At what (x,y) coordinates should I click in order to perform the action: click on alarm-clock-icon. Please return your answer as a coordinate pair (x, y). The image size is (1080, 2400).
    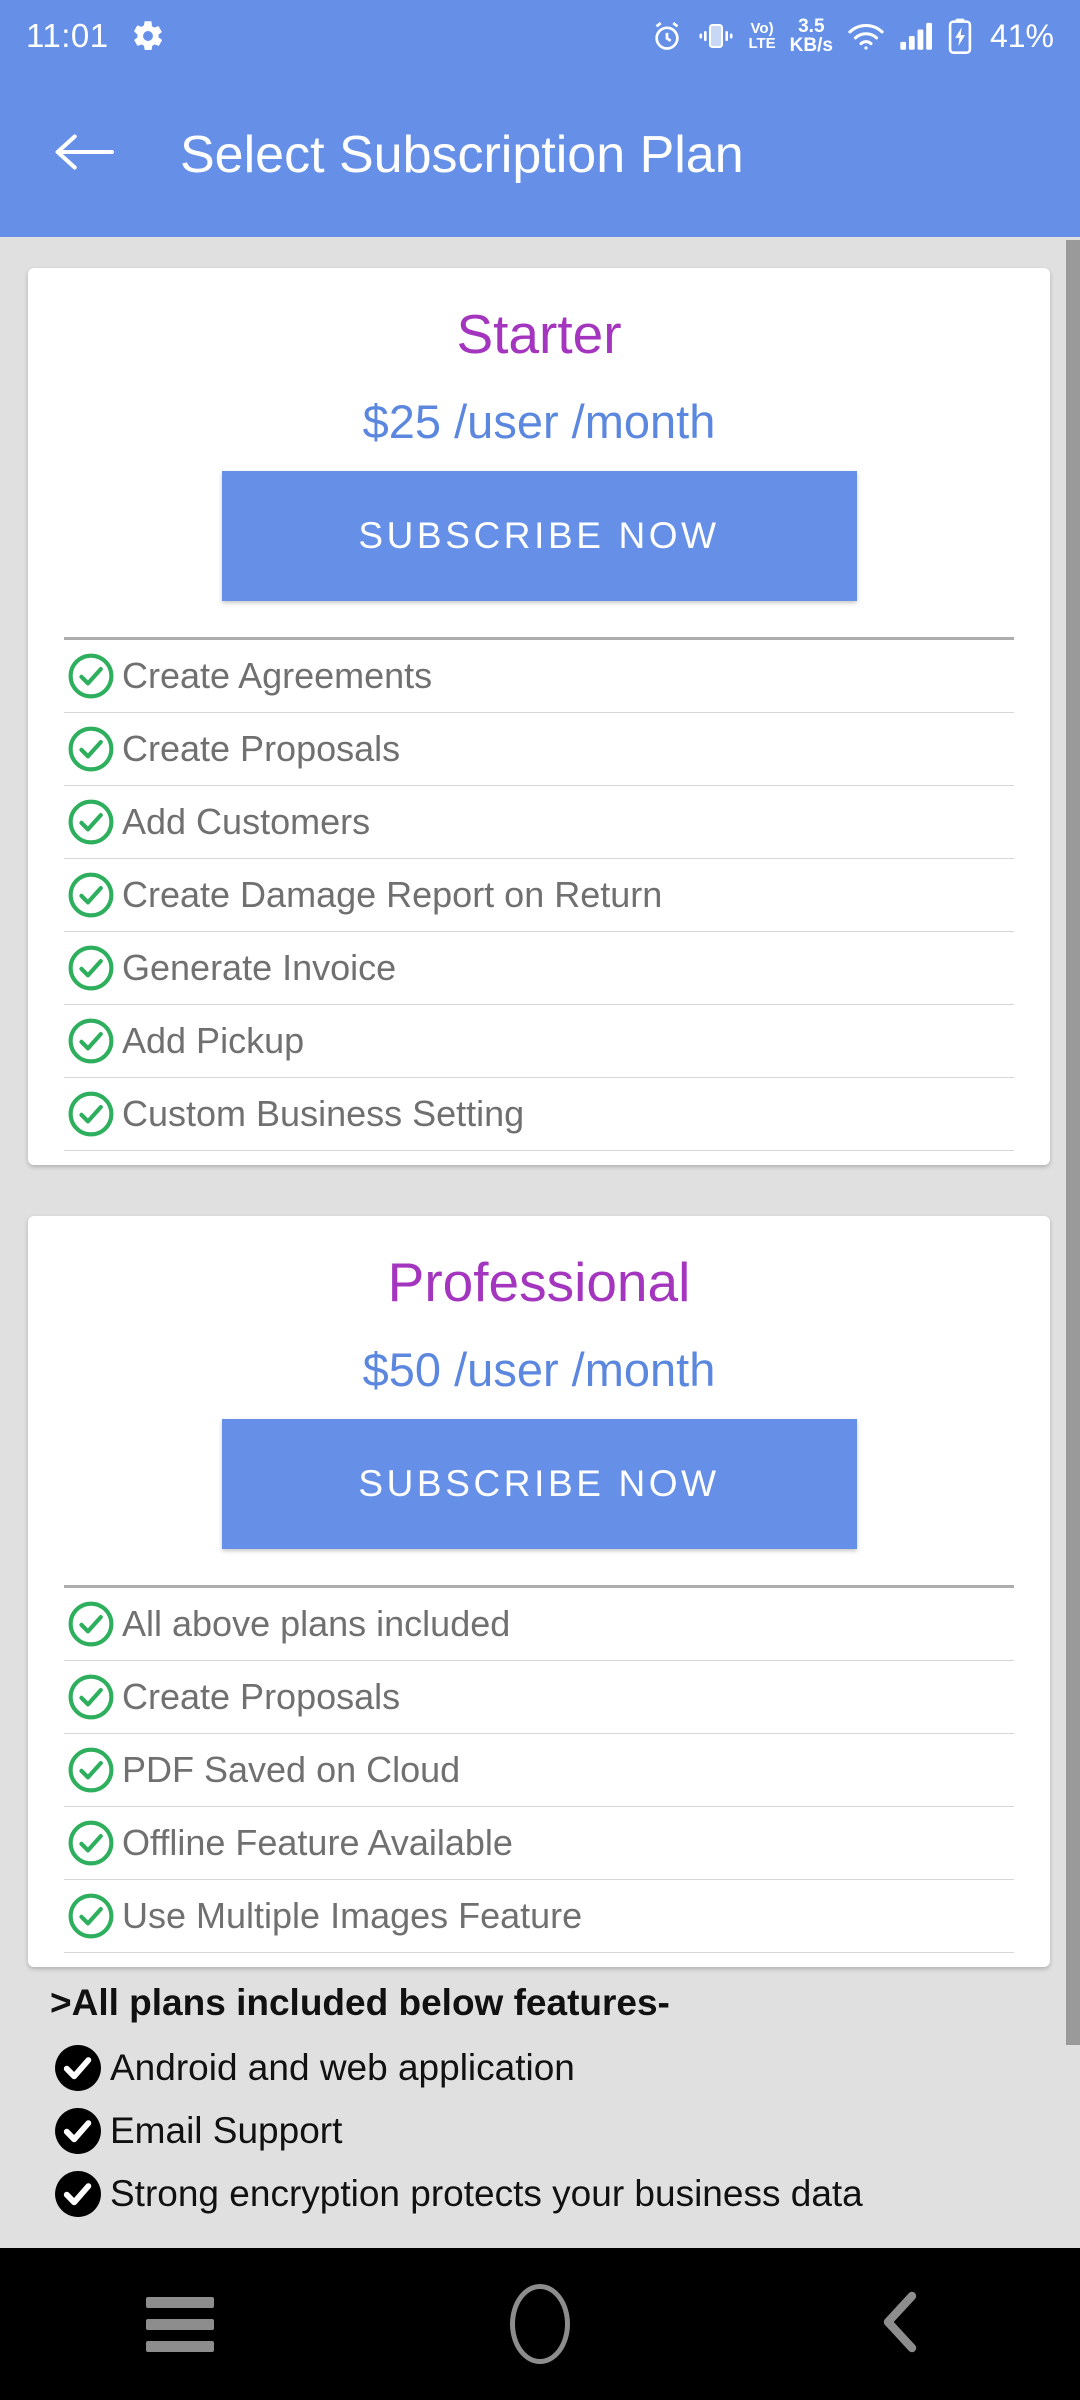
    Looking at the image, I should click on (667, 36).